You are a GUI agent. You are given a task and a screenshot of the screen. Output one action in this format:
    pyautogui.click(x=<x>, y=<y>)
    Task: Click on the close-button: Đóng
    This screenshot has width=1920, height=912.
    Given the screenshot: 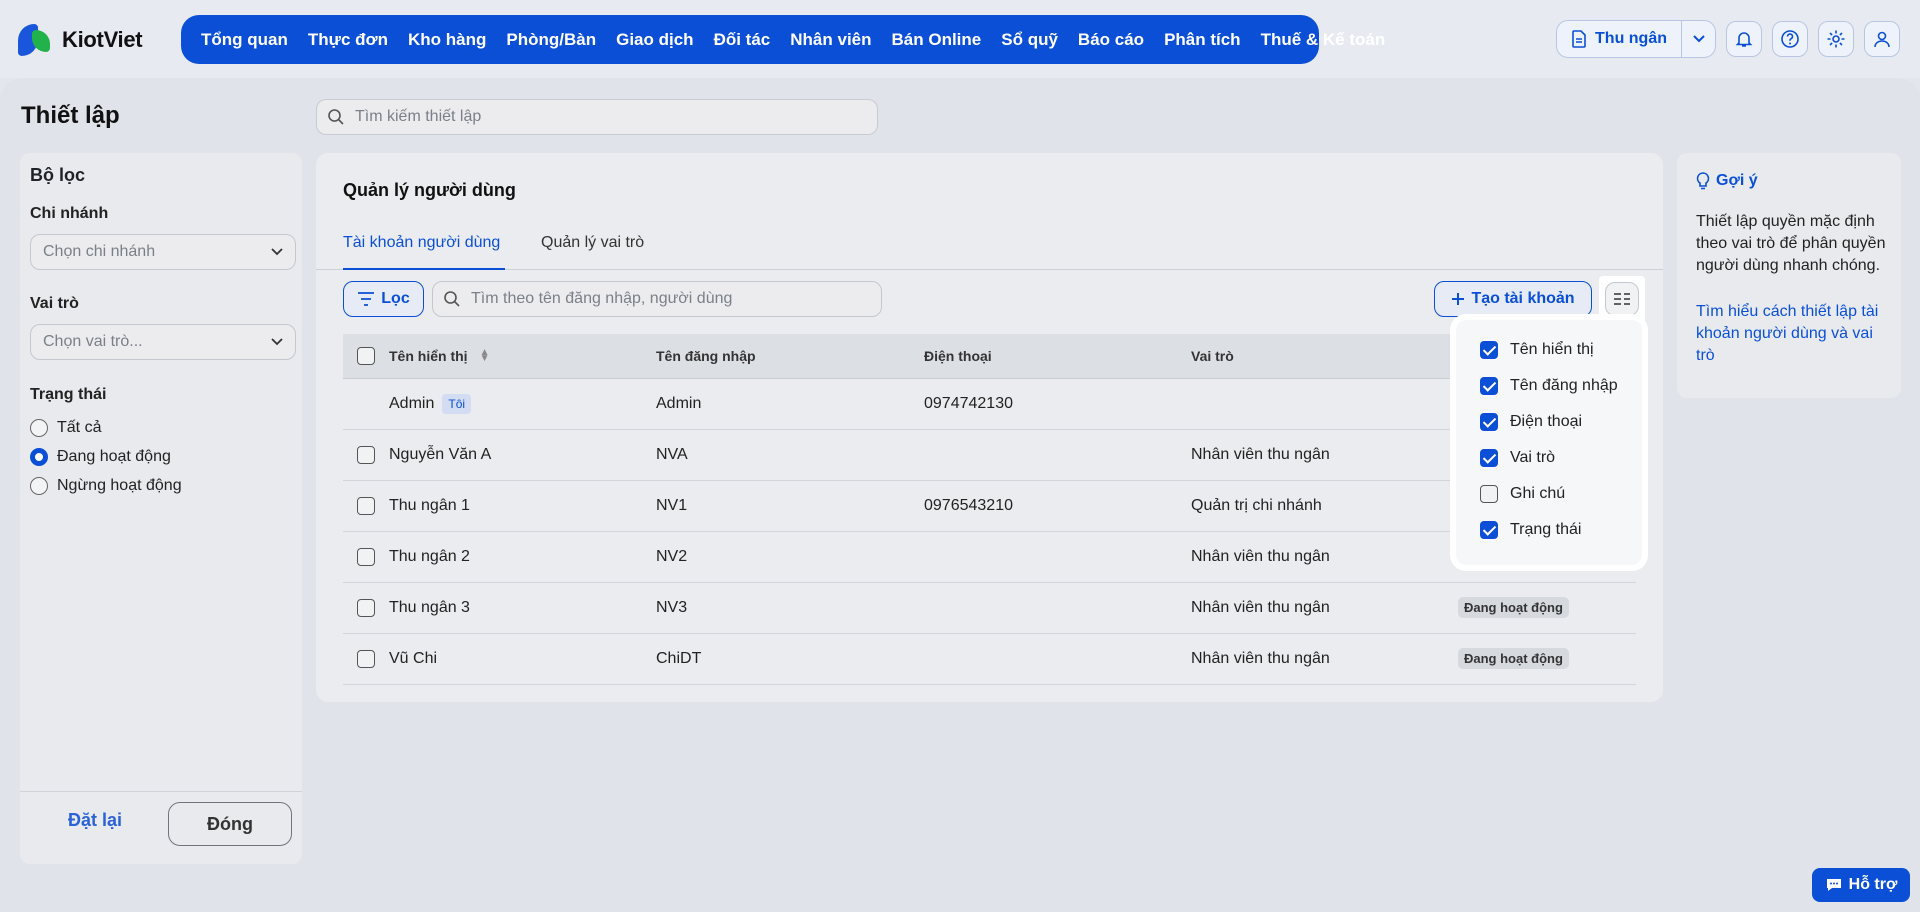 What is the action you would take?
    pyautogui.click(x=230, y=824)
    